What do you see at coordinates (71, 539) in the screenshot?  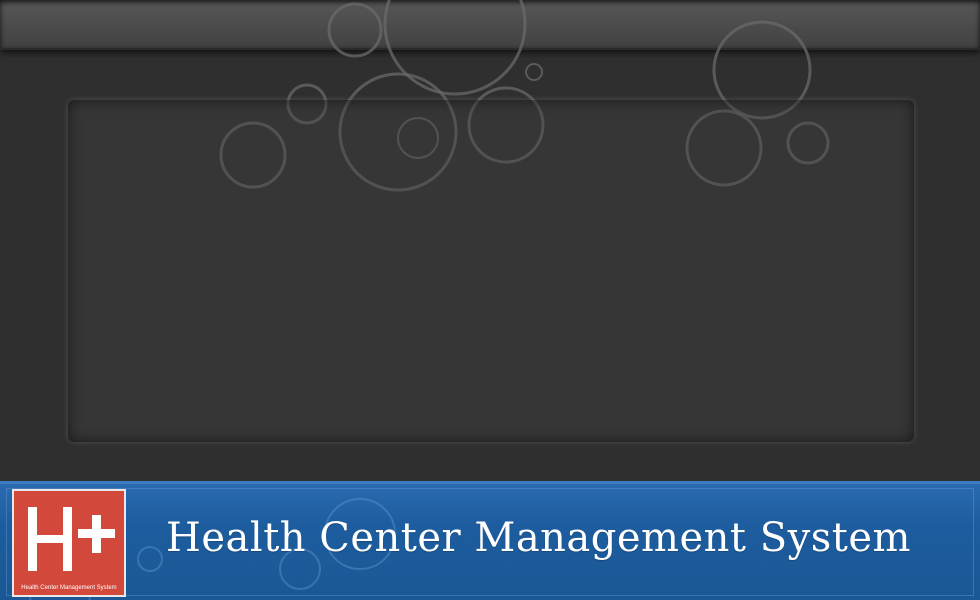 I see `h-plus-logo-icon` at bounding box center [71, 539].